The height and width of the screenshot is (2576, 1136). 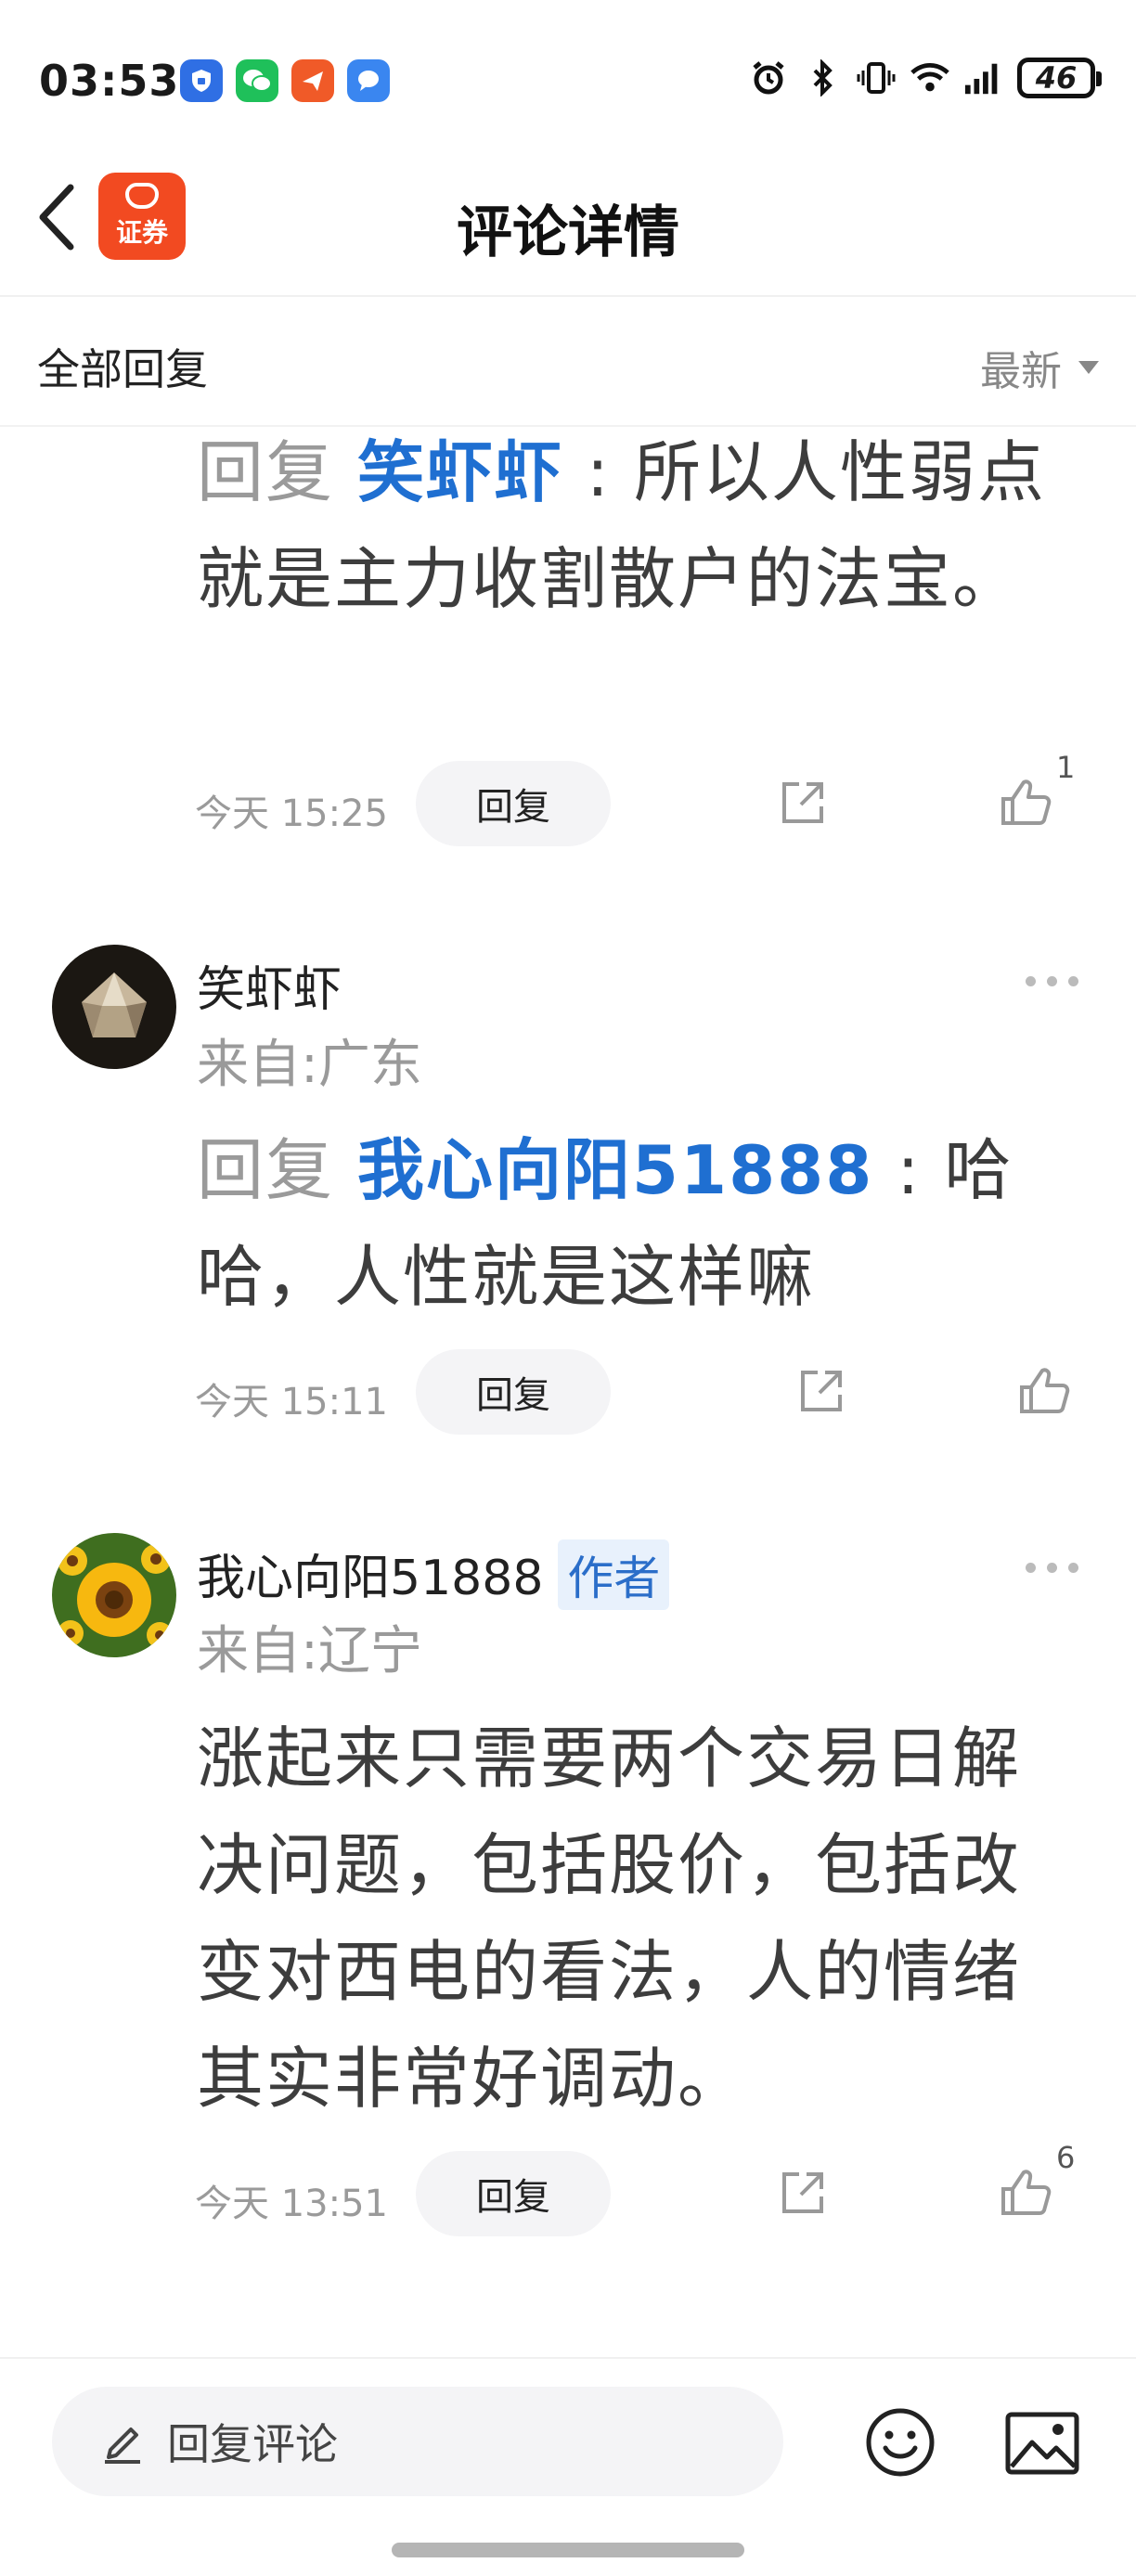 I want to click on comment-meta: 今天 15:11 回复, so click(x=568, y=1392).